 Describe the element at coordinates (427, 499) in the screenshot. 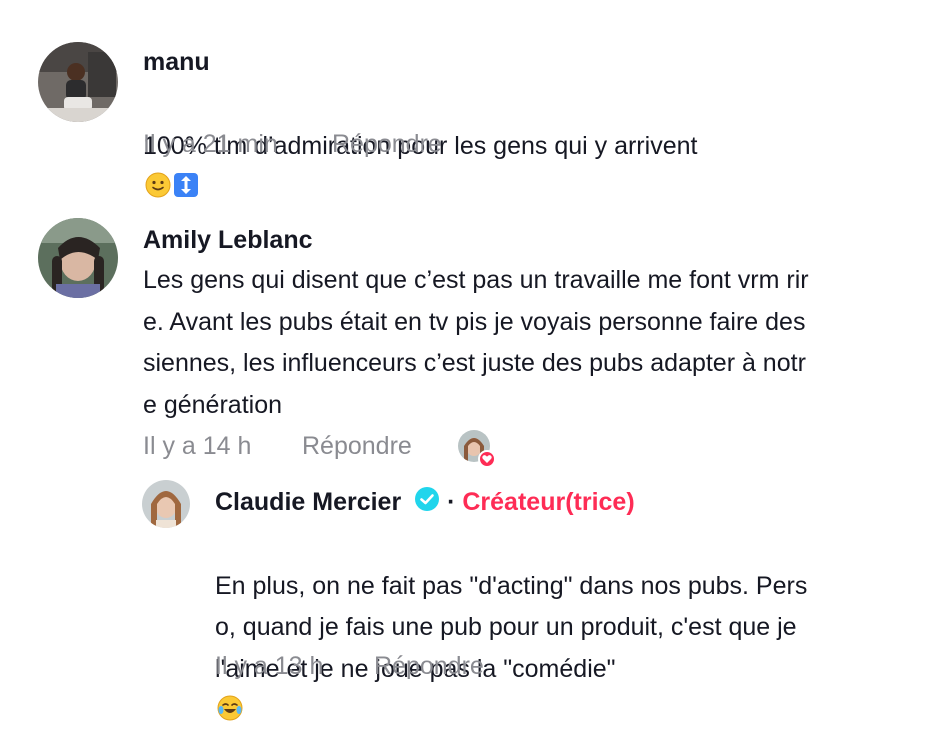

I see `verified-icon` at that location.